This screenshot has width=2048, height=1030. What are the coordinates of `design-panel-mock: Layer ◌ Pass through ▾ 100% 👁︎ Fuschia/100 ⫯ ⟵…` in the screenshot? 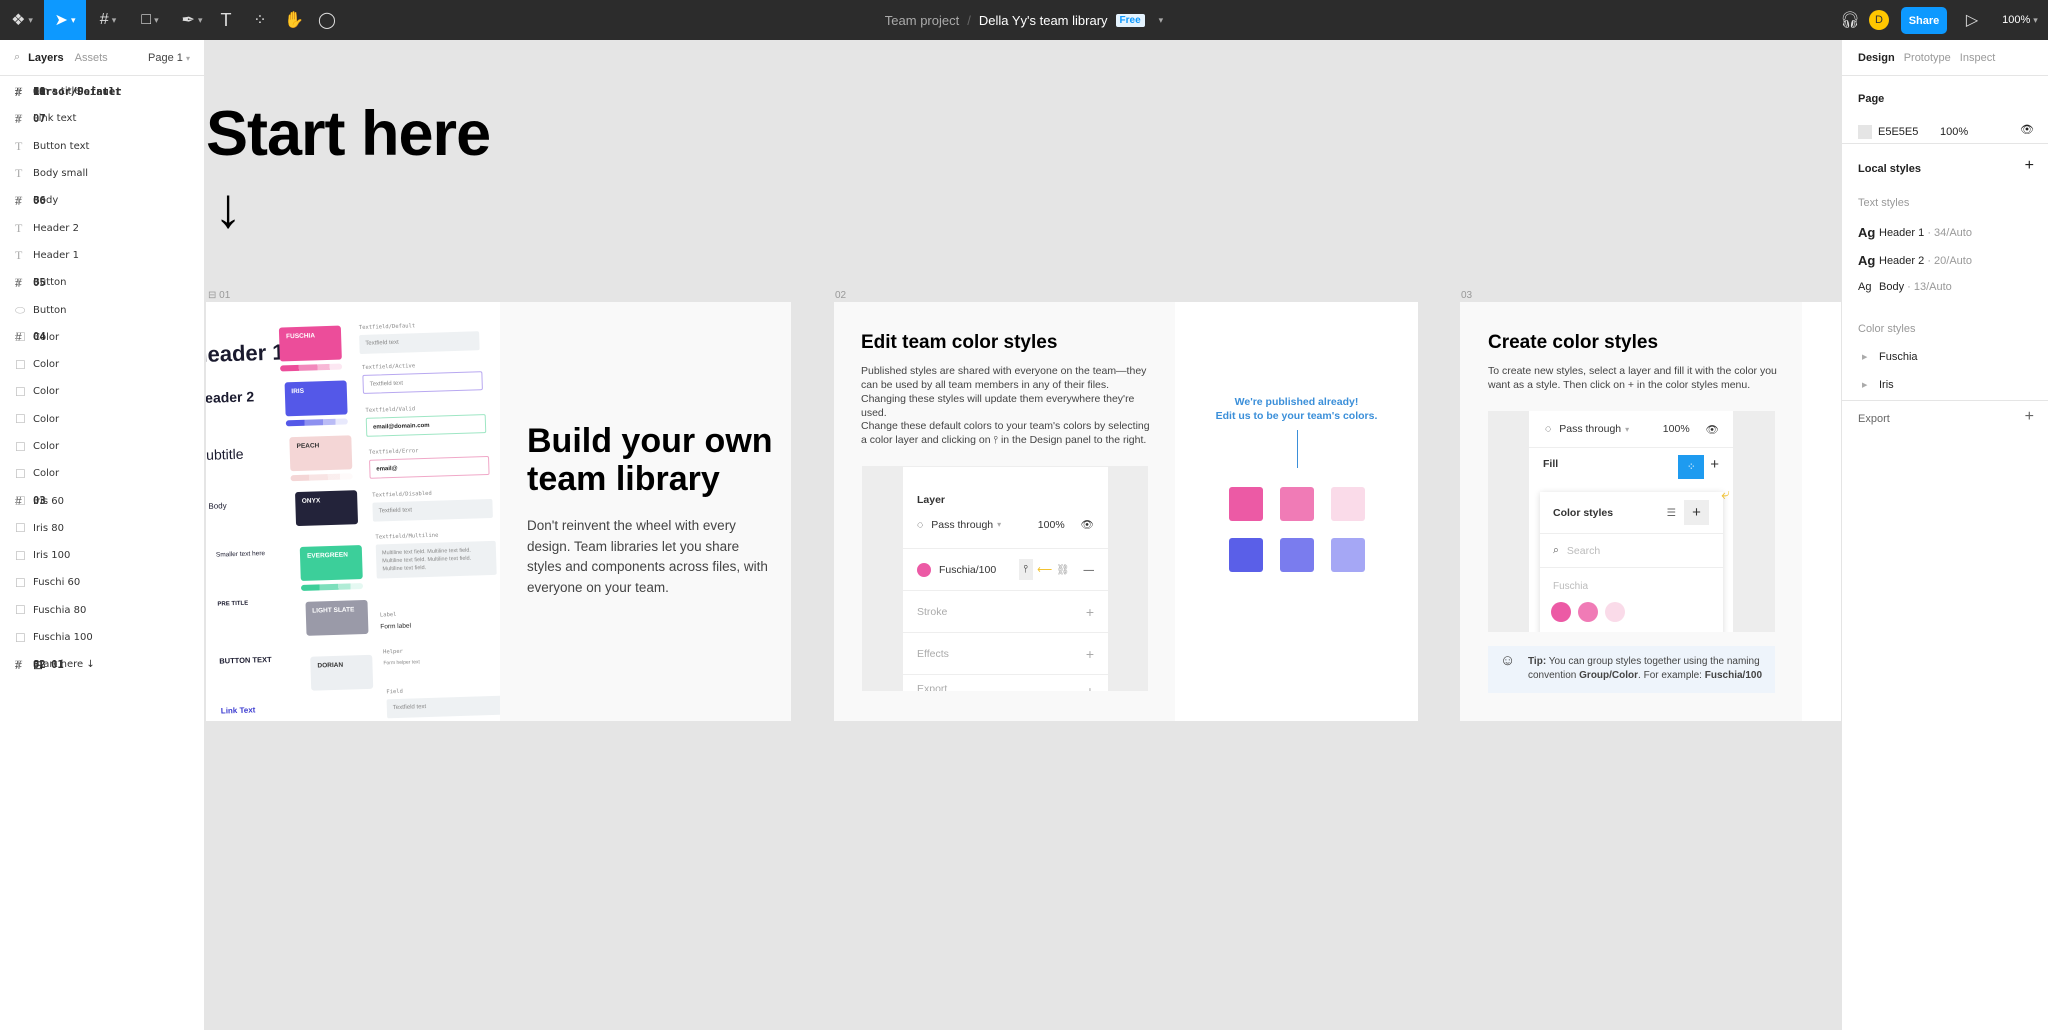 It's located at (1005, 578).